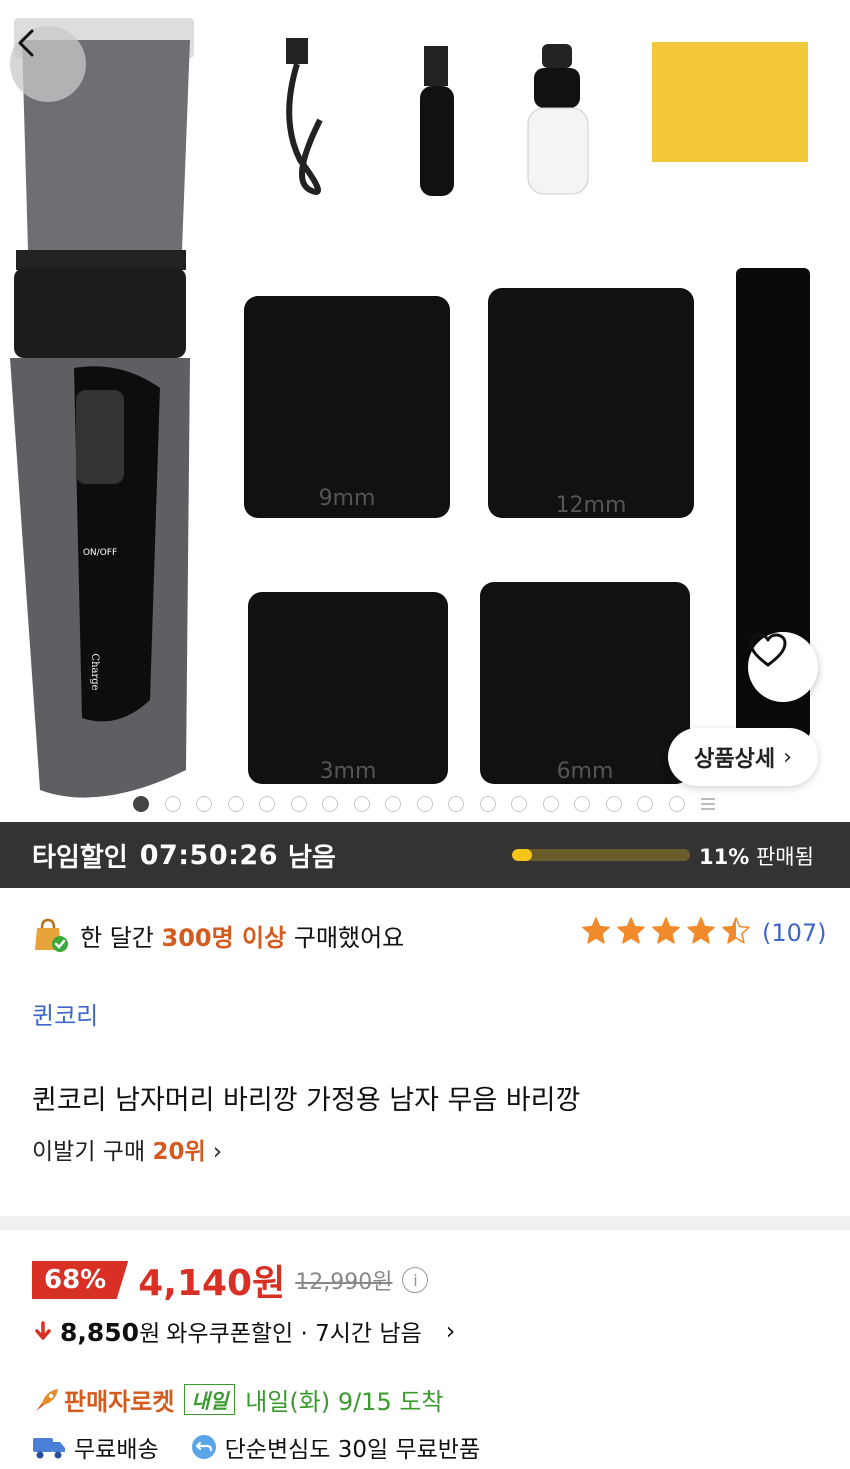 Image resolution: width=850 pixels, height=1469 pixels. What do you see at coordinates (352, 1450) in the screenshot?
I see `free-return-label: 단순변심도 30일 무료반품` at bounding box center [352, 1450].